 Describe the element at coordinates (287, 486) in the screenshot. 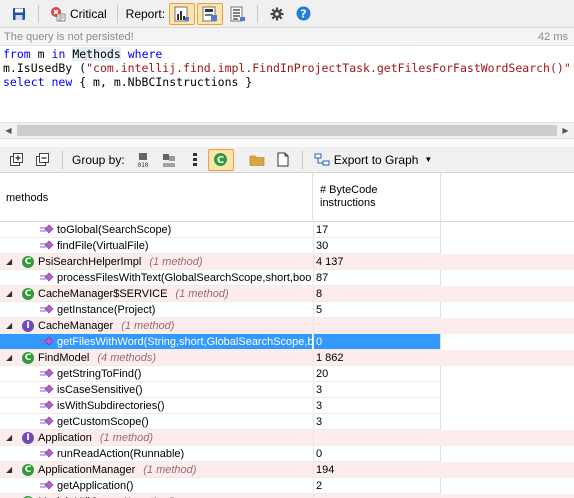

I see `method-row: getApplication() 2` at that location.